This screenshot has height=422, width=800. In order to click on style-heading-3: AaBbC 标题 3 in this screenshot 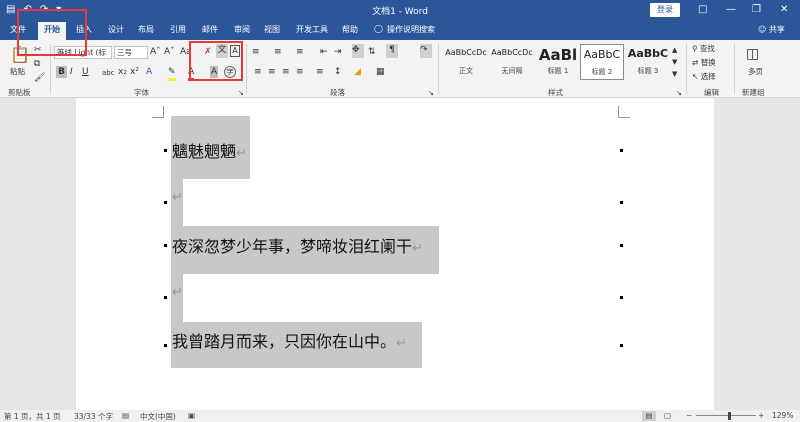, I will do `click(648, 62)`.